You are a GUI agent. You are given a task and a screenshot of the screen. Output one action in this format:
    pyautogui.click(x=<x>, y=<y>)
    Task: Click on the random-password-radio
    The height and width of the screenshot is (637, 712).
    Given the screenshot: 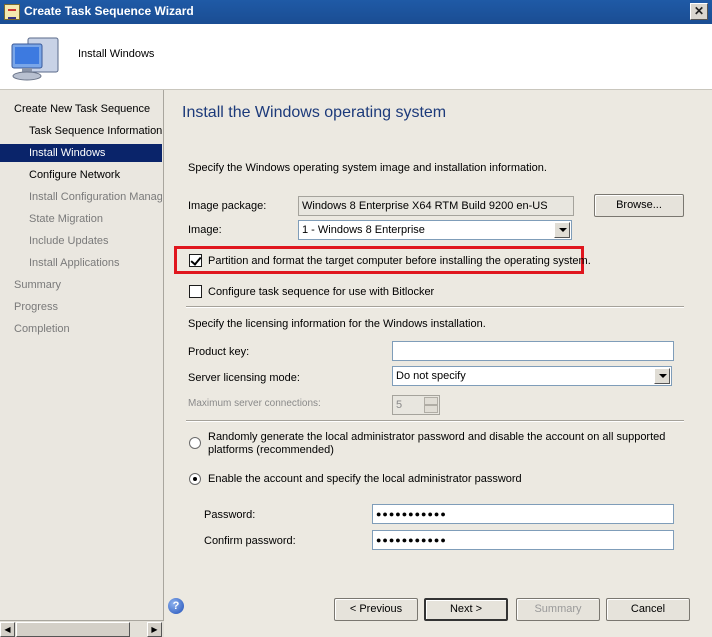 What is the action you would take?
    pyautogui.click(x=195, y=443)
    